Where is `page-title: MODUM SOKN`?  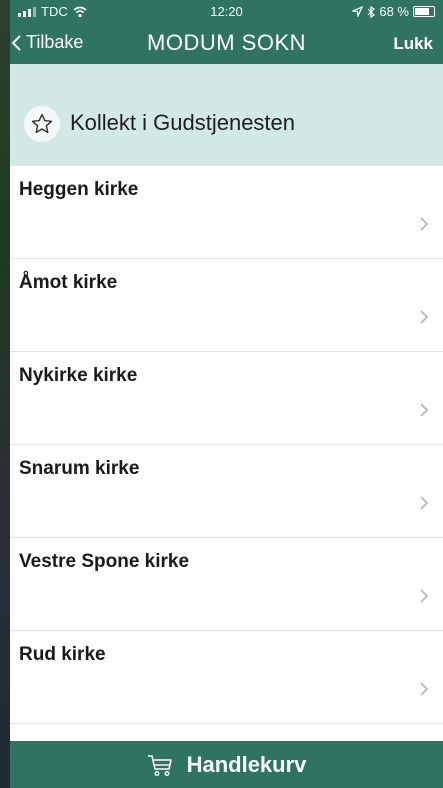 page-title: MODUM SOKN is located at coordinates (226, 42).